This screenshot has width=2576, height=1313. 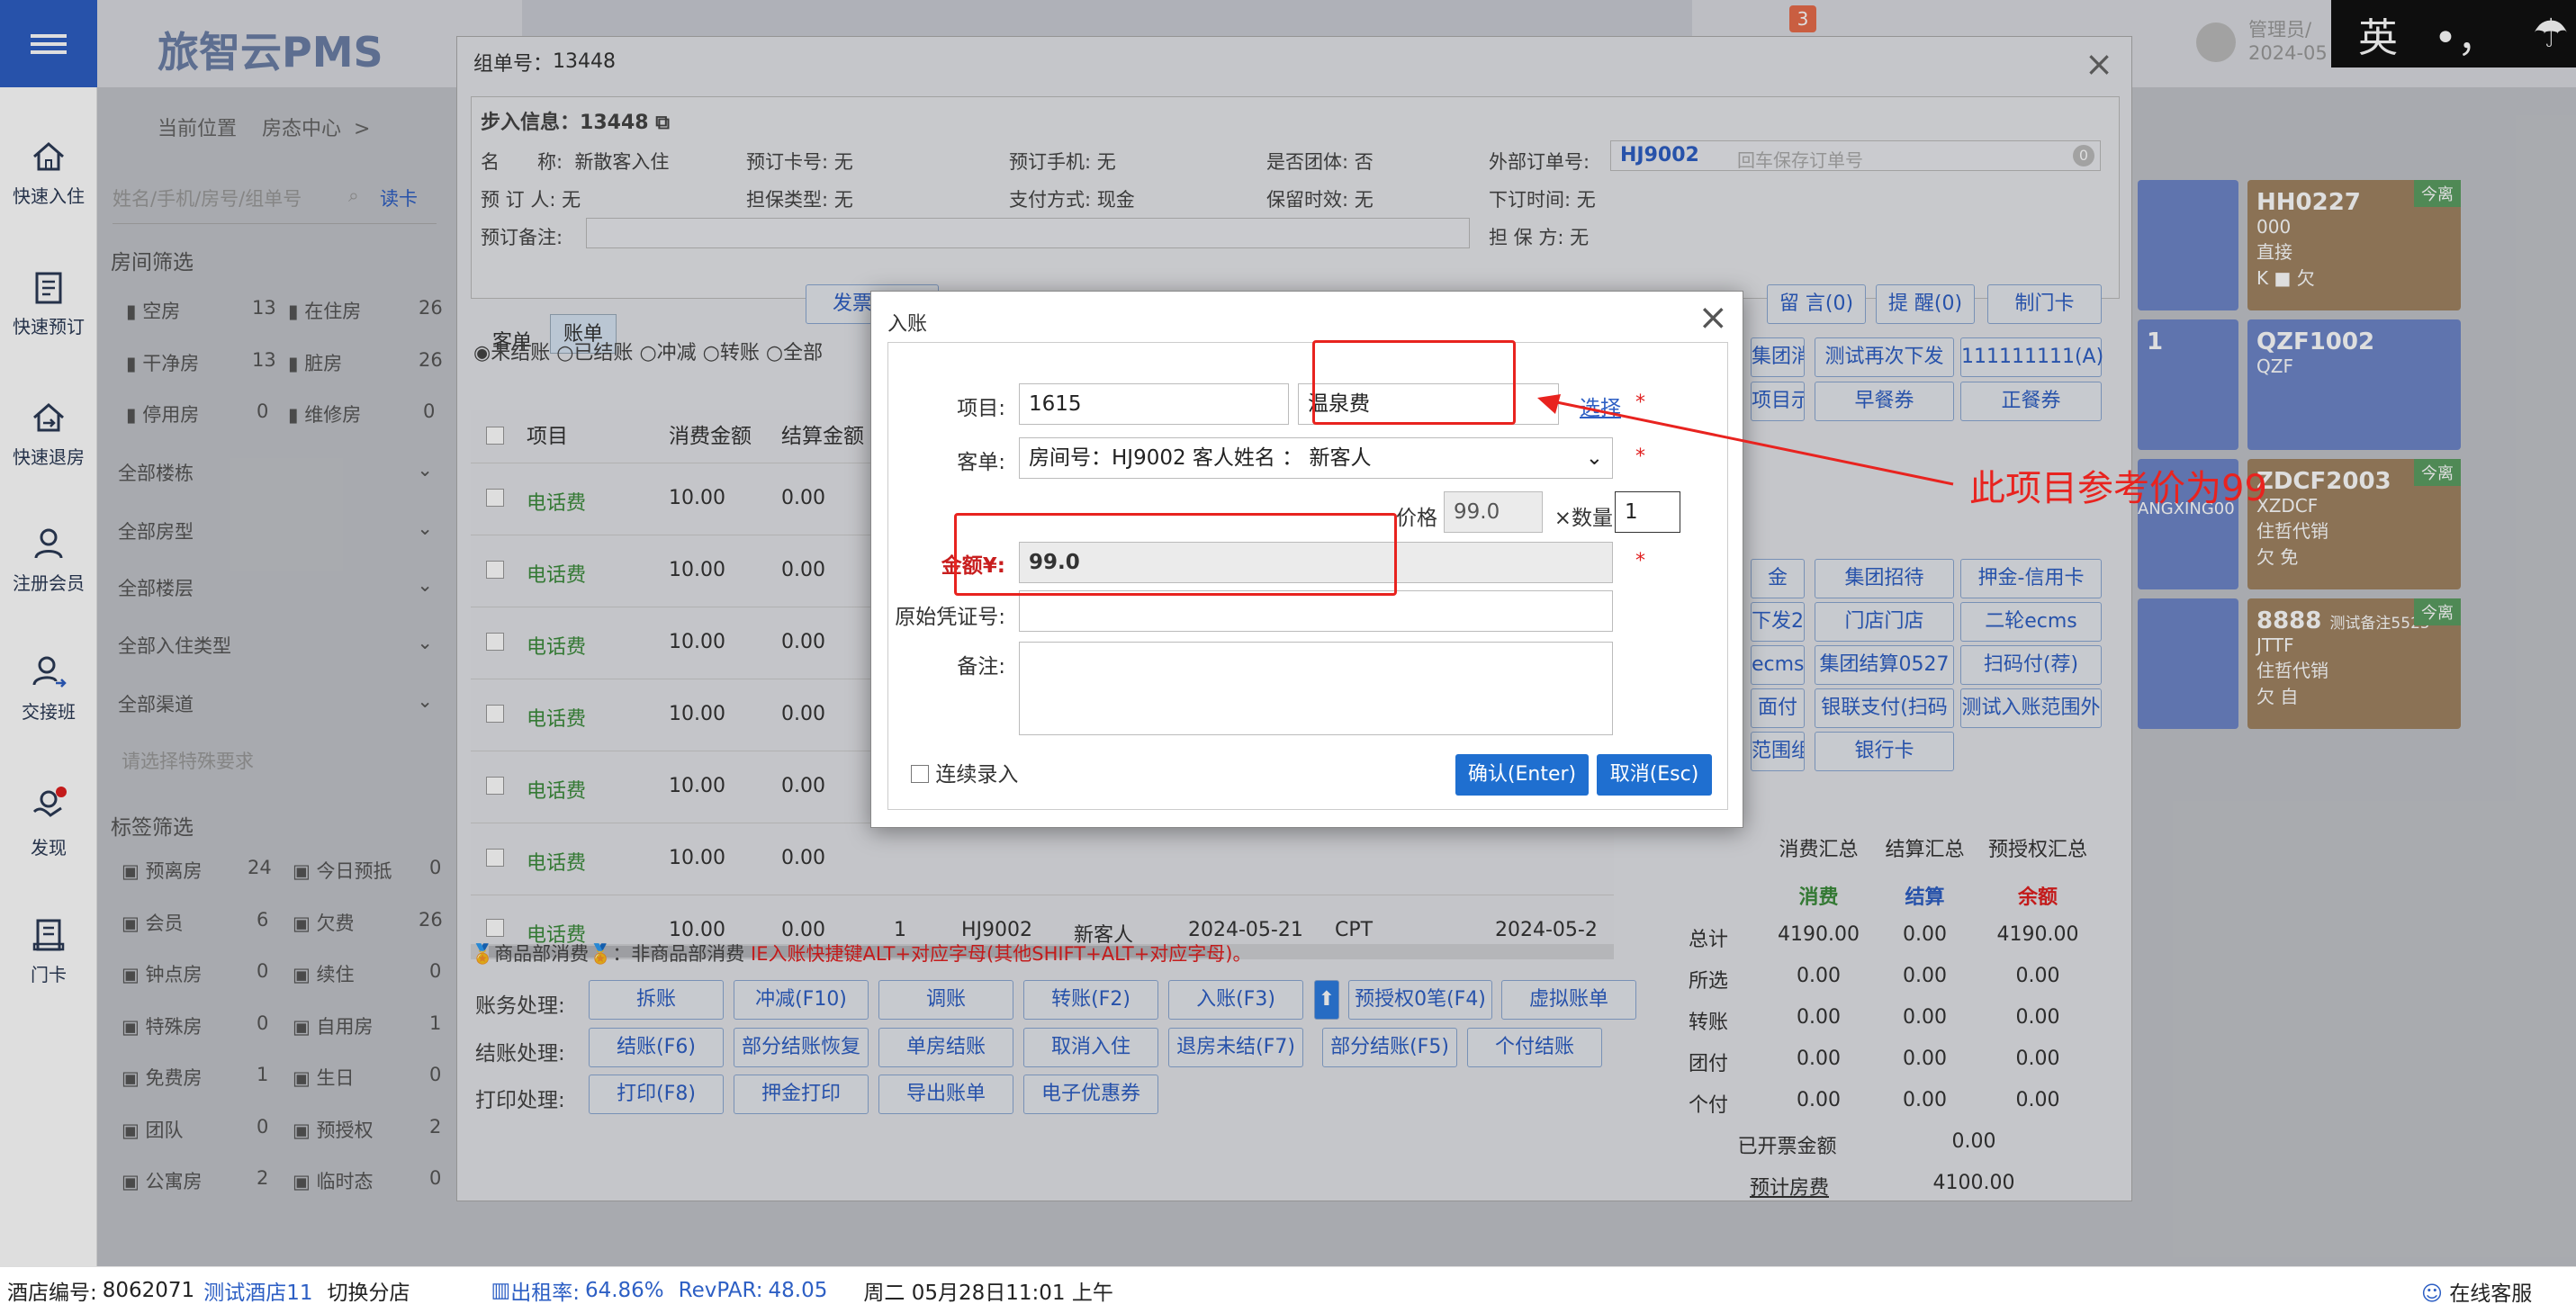 I want to click on datetime: 周二 05月28日11:01 上午, so click(x=988, y=1293).